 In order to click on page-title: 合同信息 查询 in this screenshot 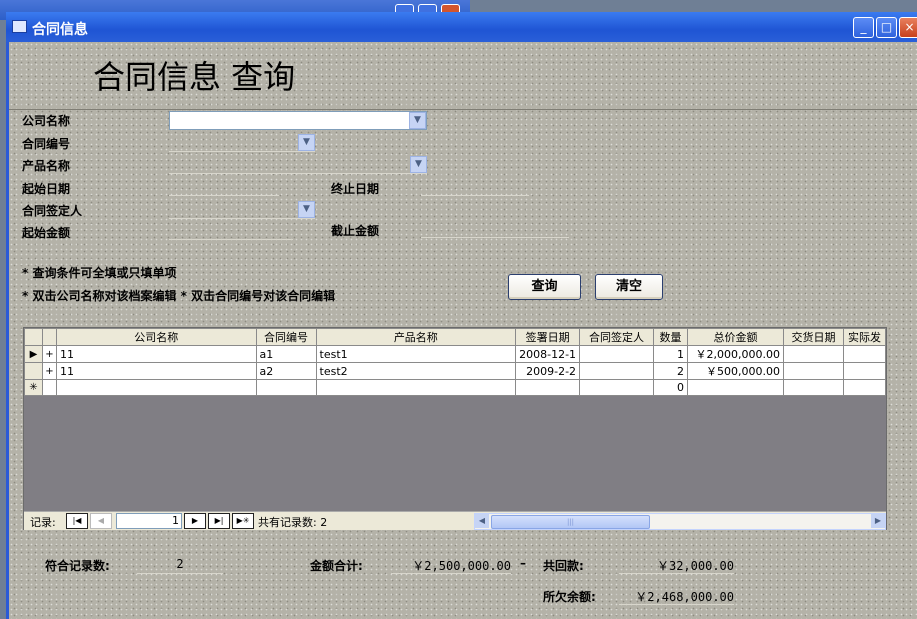, I will do `click(194, 77)`.